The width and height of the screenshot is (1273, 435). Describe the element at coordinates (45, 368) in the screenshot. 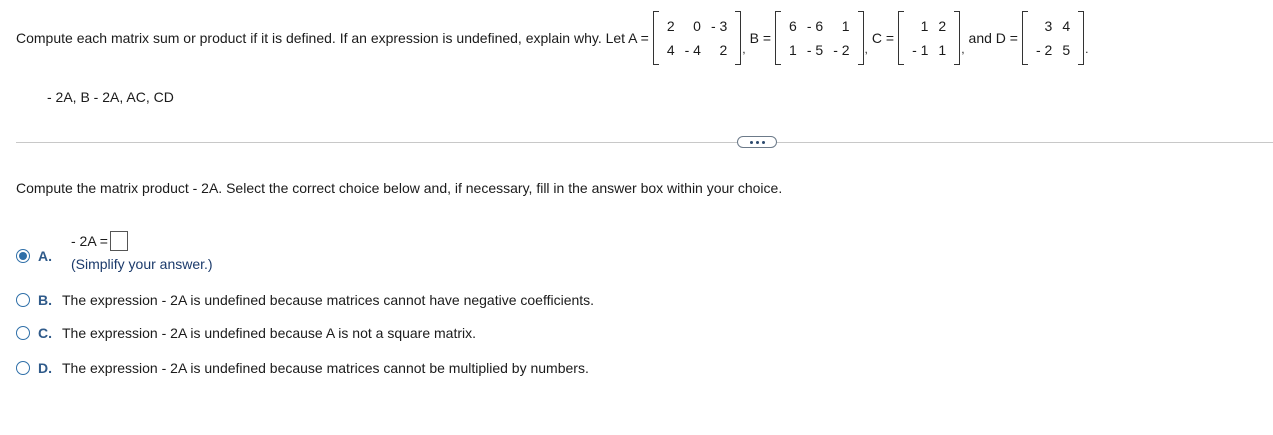

I see `choice-letter: D.` at that location.